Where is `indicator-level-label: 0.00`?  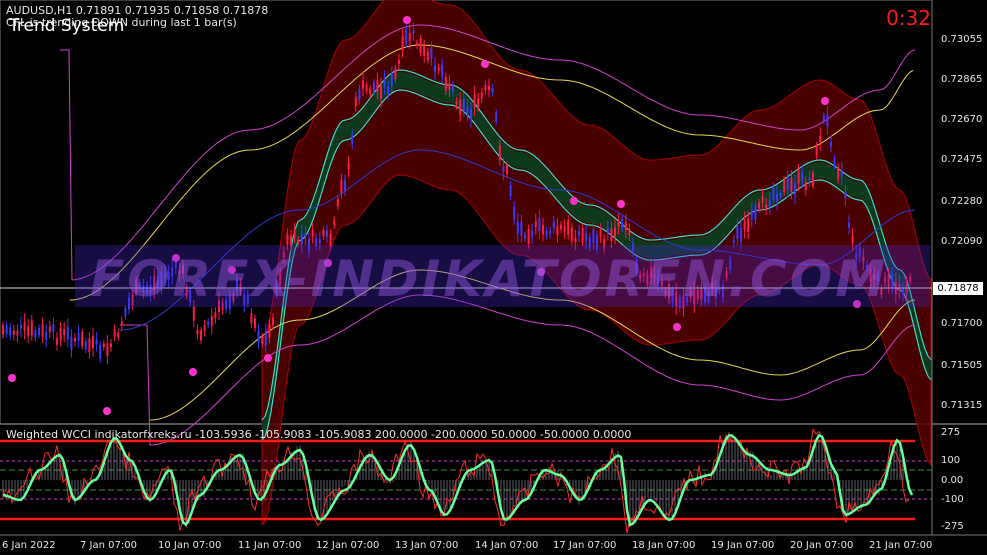 indicator-level-label: 0.00 is located at coordinates (952, 480).